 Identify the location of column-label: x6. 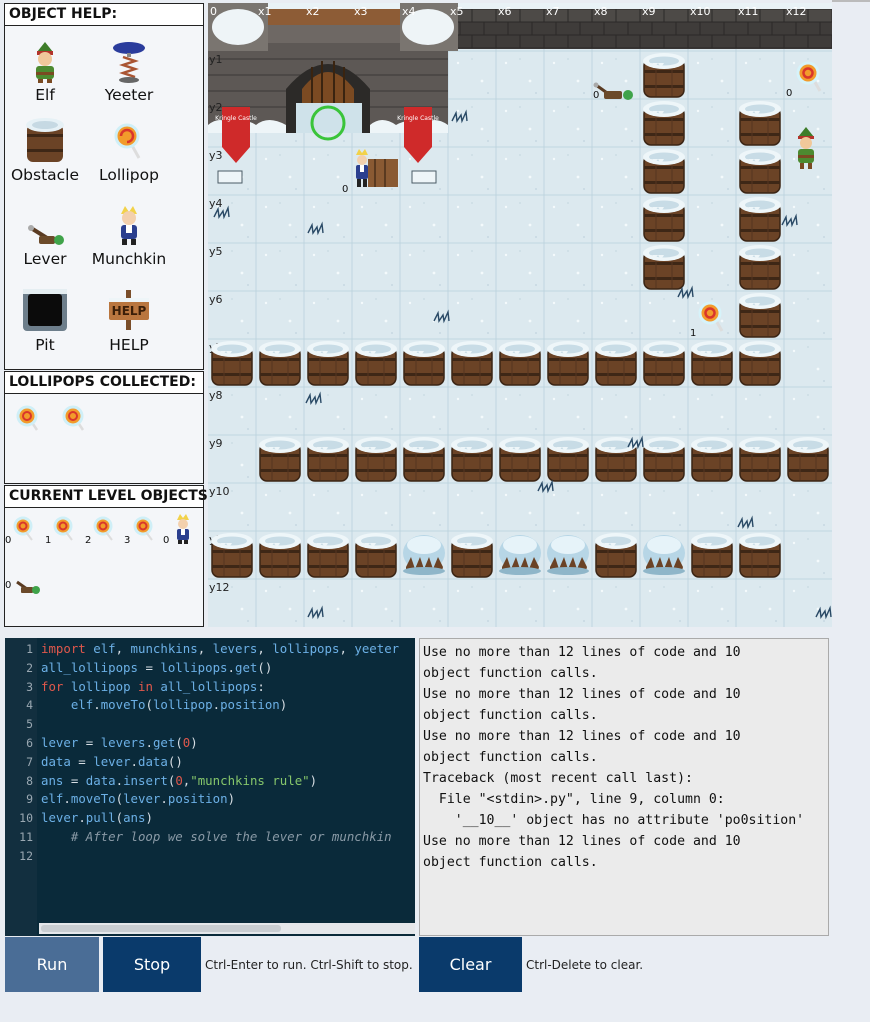
(505, 11).